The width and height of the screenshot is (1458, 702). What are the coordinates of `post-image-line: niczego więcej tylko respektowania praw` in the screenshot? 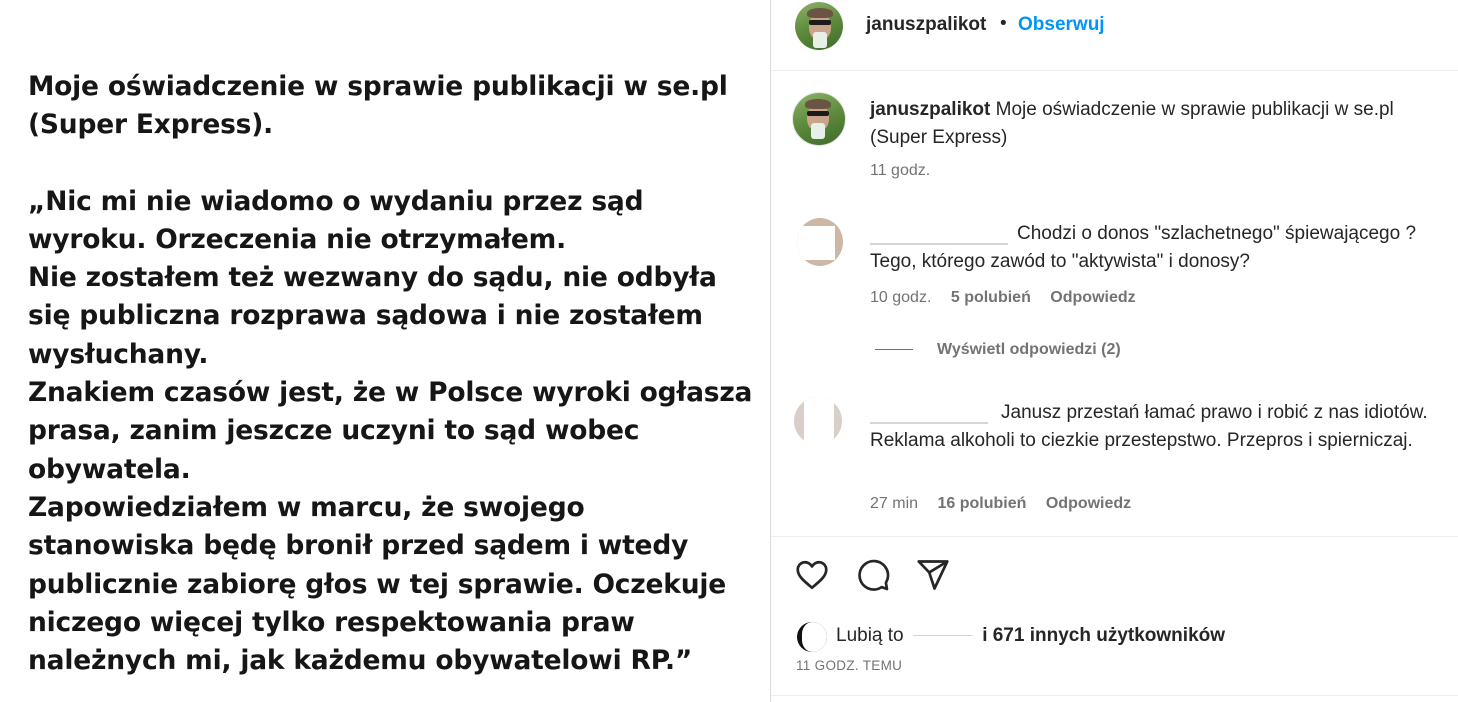 It's located at (331, 622).